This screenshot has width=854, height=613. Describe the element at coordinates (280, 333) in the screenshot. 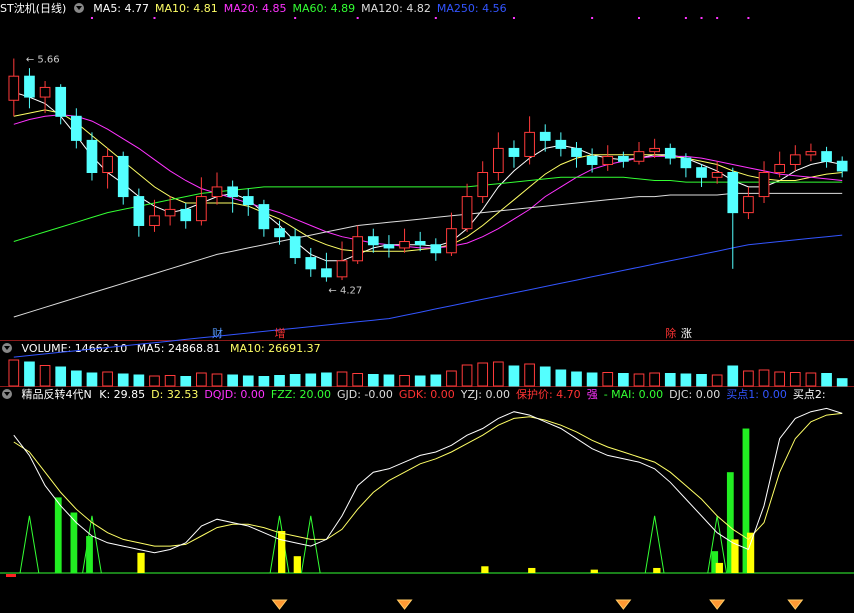

I see `event-marker: 增` at that location.